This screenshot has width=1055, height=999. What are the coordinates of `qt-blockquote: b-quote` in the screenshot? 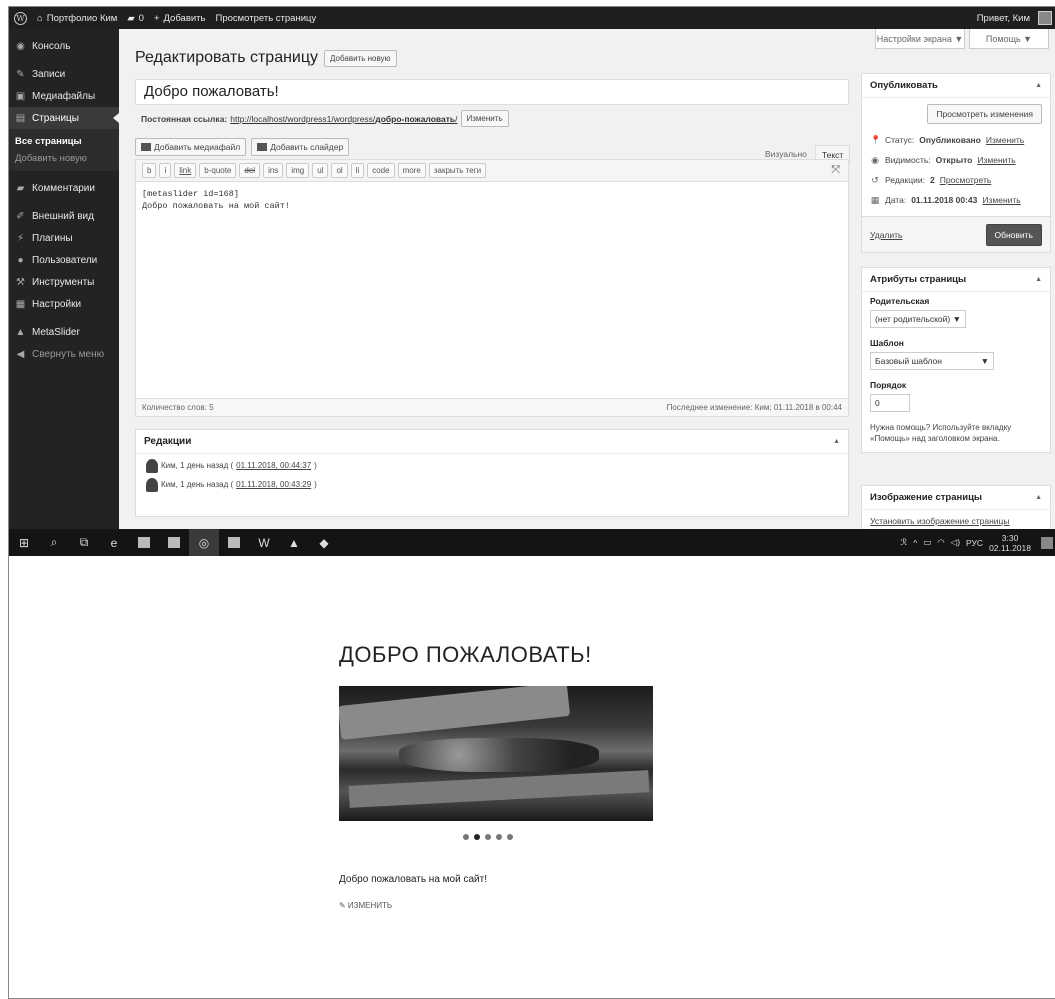 It's located at (218, 170).